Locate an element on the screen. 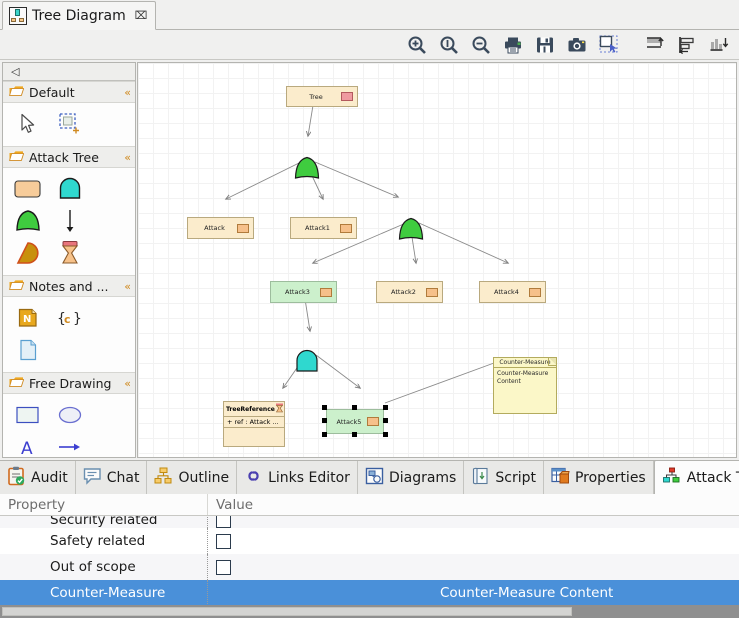  document-icon is located at coordinates (28, 350).